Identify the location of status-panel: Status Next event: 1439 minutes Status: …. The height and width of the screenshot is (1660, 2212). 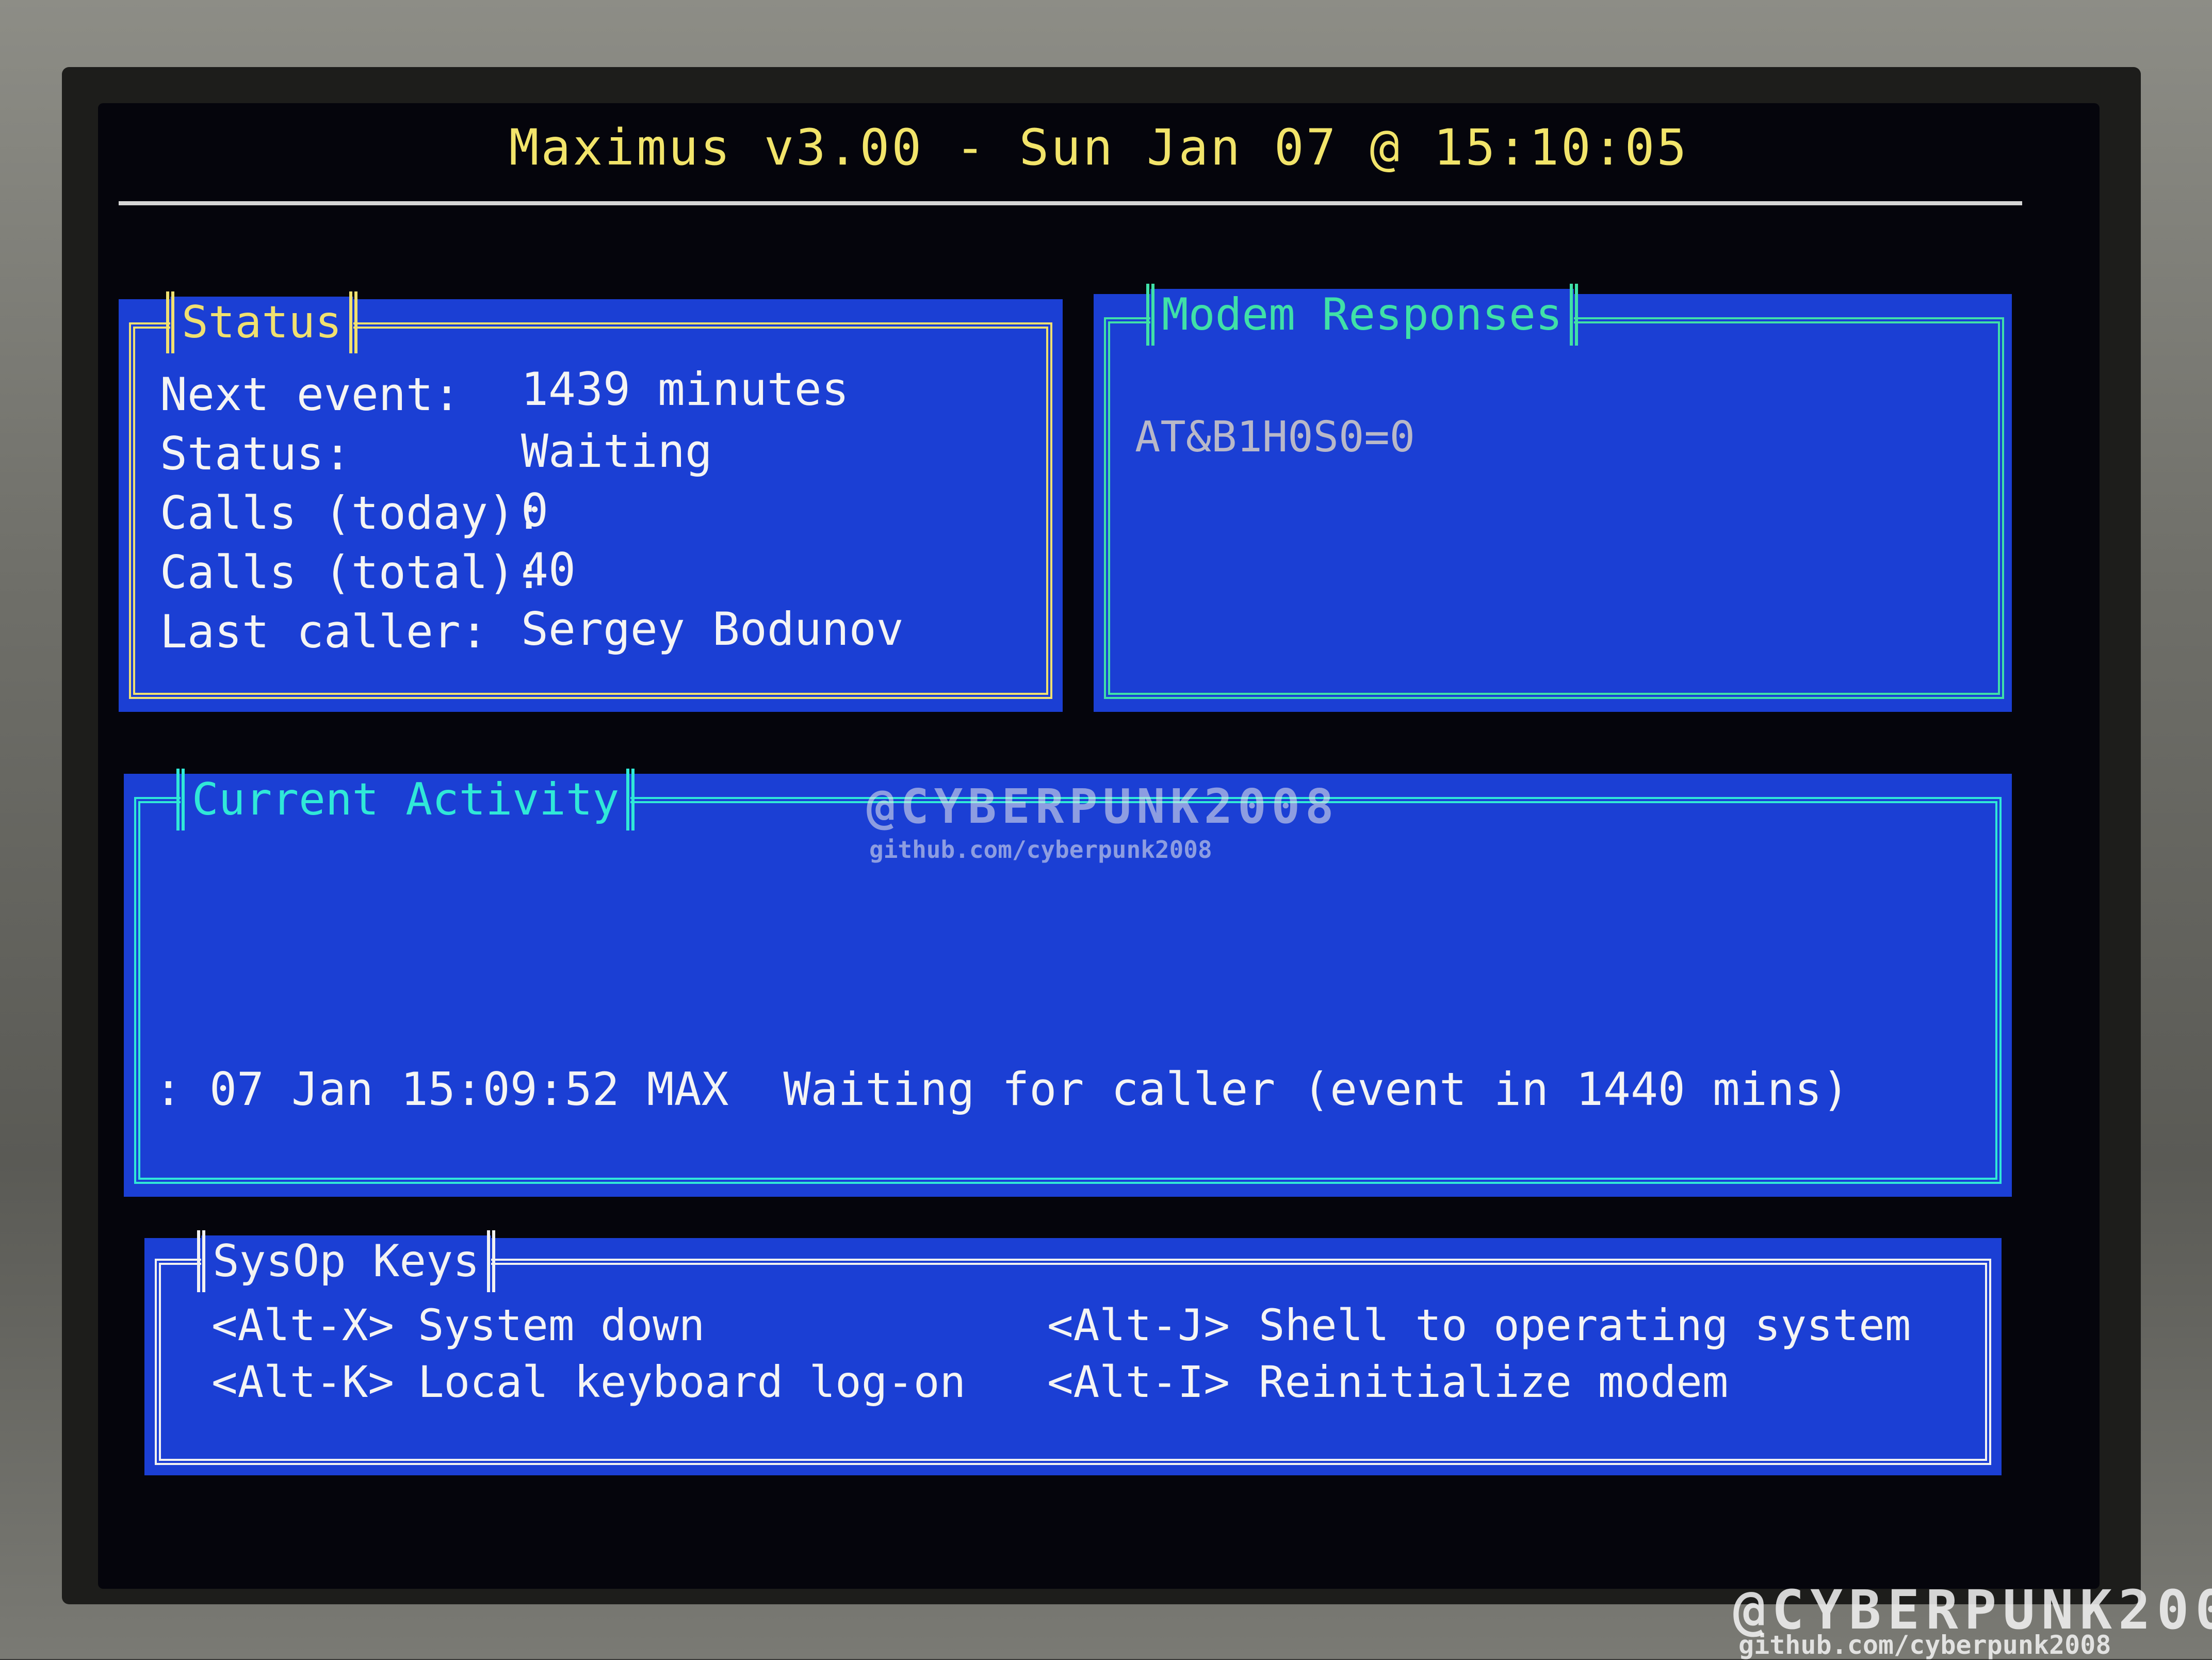
(591, 501).